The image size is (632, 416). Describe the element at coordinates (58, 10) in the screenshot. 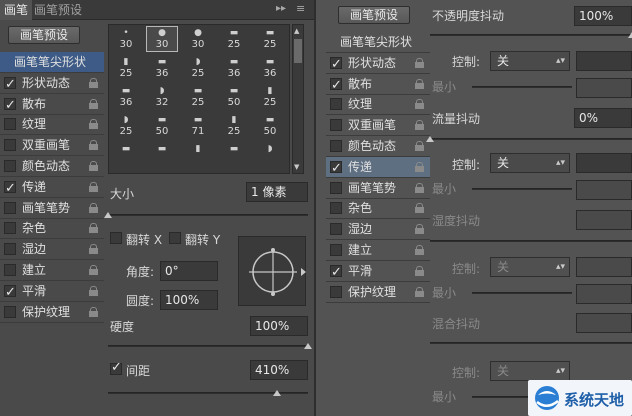

I see `tab-brush-presets: 画笔预设` at that location.